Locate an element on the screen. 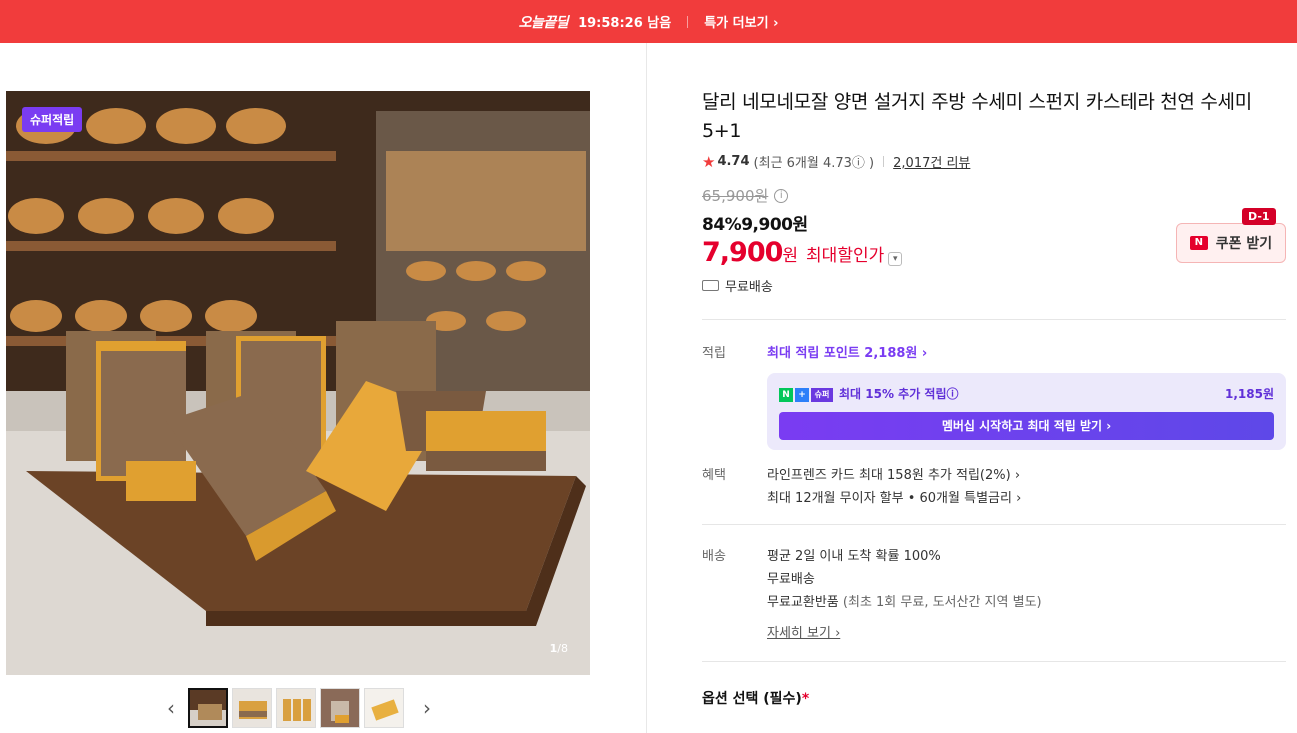 The height and width of the screenshot is (733, 1297). final-price: 7,900 is located at coordinates (742, 252).